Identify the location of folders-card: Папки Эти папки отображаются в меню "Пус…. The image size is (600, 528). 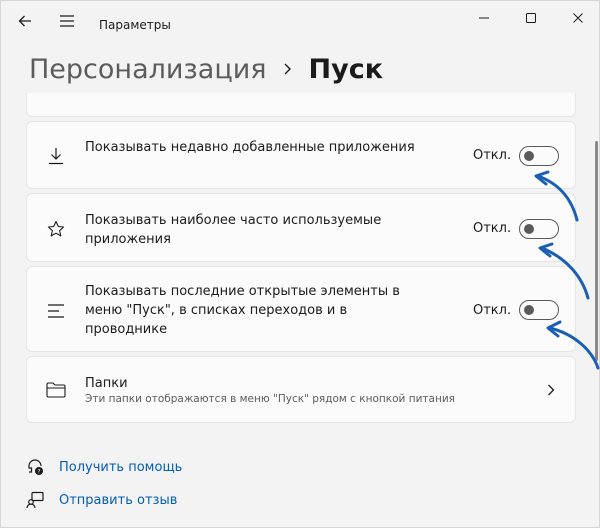
(301, 389).